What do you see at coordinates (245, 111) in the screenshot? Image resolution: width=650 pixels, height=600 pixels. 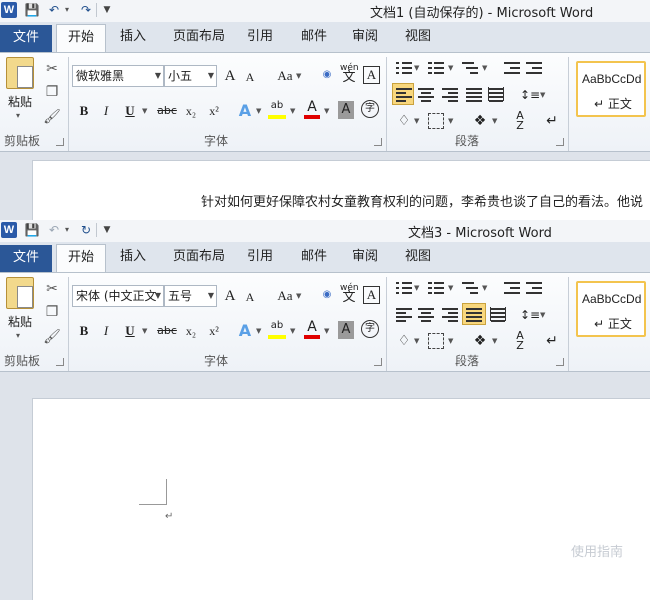 I see `text-effects-icon: A` at bounding box center [245, 111].